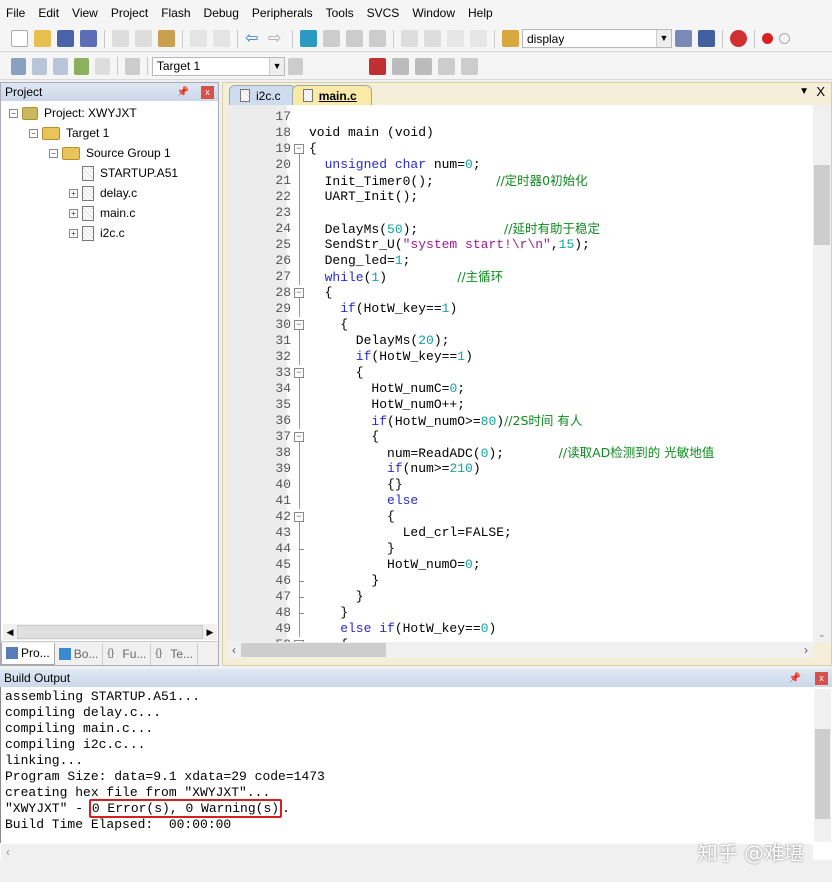 The image size is (832, 882). I want to click on find-combo: display ▼, so click(597, 38).